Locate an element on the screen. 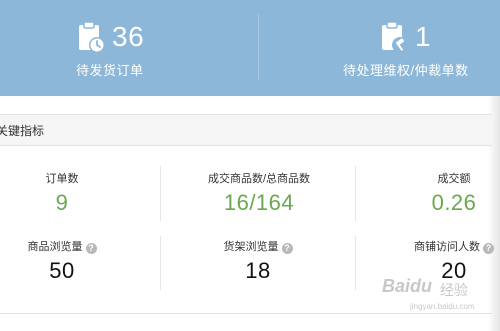 The image size is (500, 331). metric-label: 货架浏览量 is located at coordinates (251, 247).